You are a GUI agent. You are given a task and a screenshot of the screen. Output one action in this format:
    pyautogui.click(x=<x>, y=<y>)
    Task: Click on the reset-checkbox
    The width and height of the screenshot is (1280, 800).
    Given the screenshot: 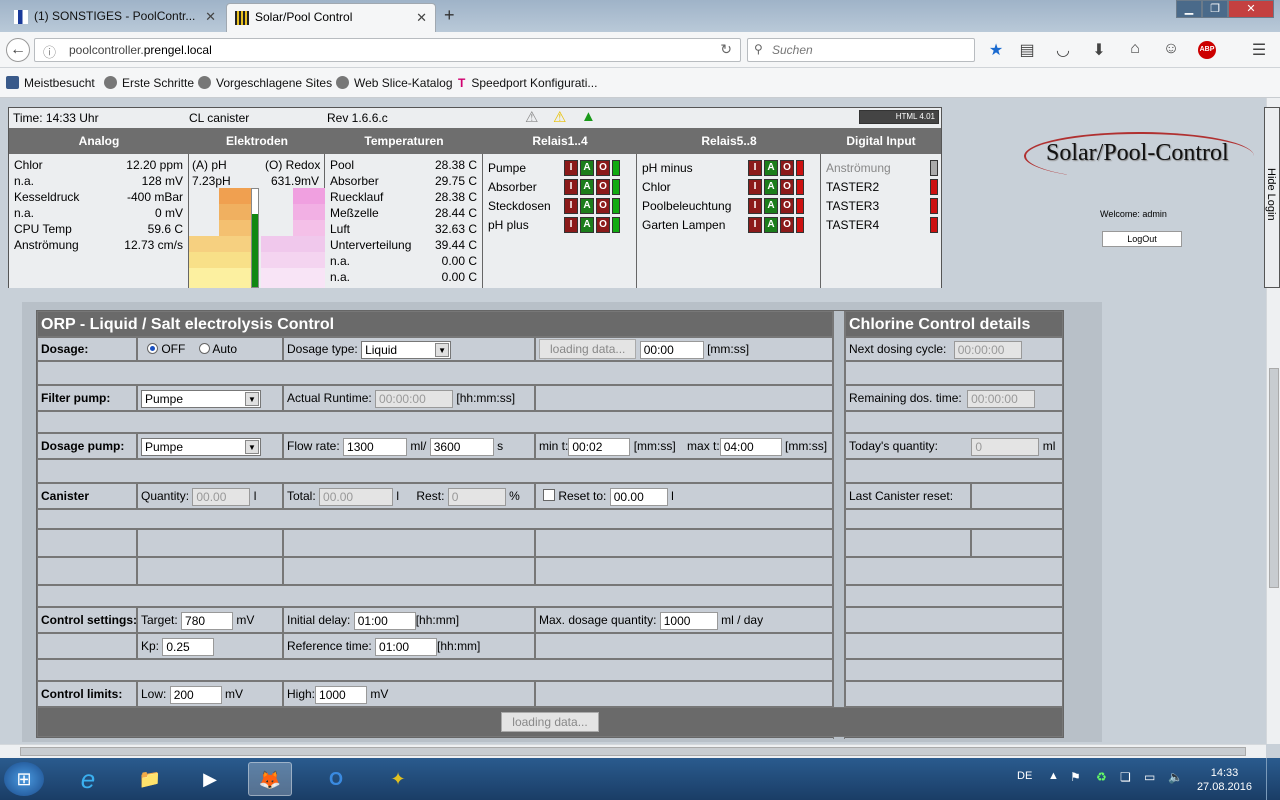 What is the action you would take?
    pyautogui.click(x=549, y=495)
    